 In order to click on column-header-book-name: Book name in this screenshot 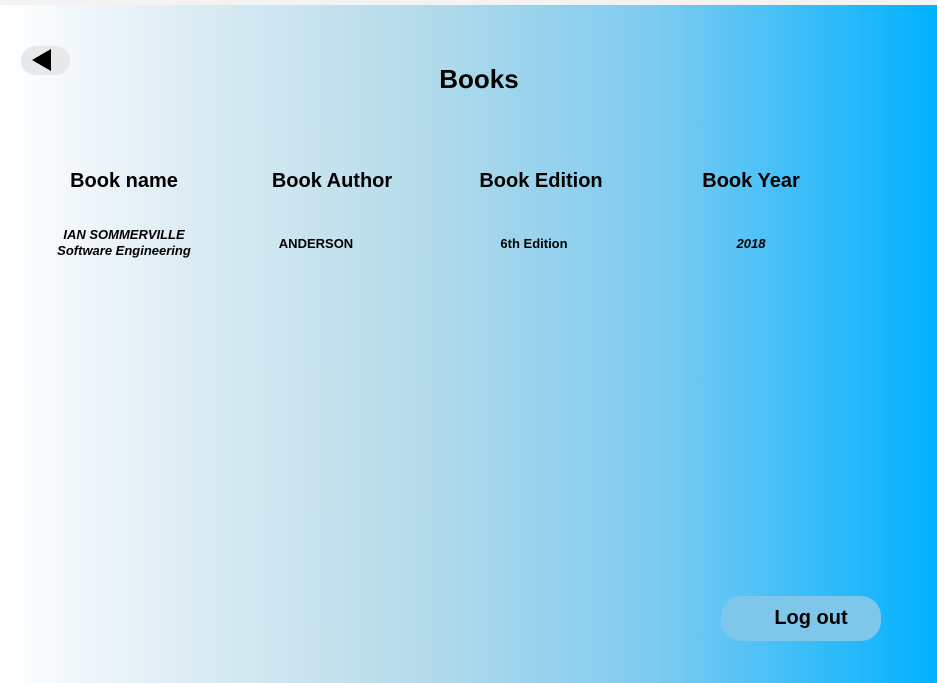, I will do `click(124, 181)`.